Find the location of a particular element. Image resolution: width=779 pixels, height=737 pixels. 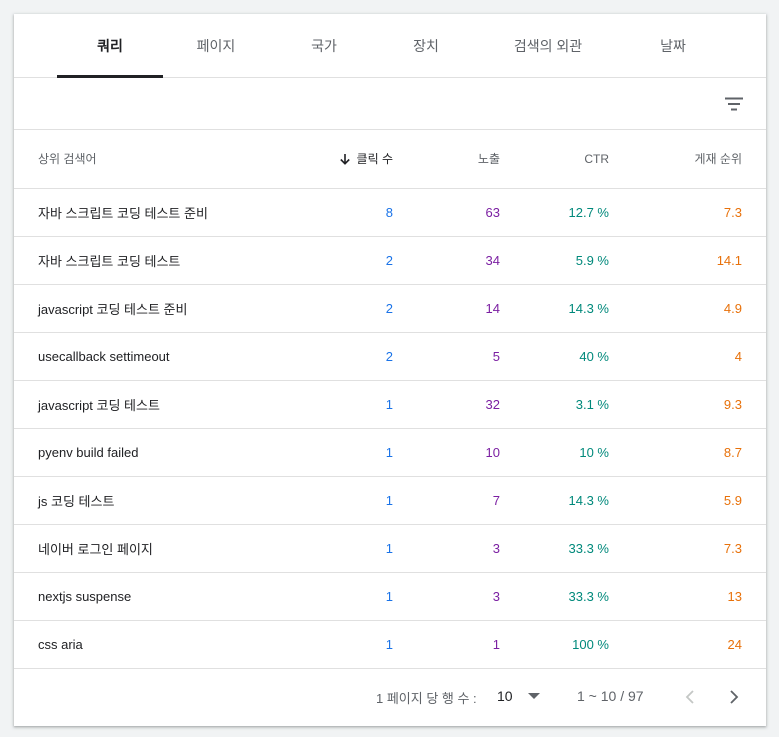

query-cell: usecallback settimeout is located at coordinates (160, 356).